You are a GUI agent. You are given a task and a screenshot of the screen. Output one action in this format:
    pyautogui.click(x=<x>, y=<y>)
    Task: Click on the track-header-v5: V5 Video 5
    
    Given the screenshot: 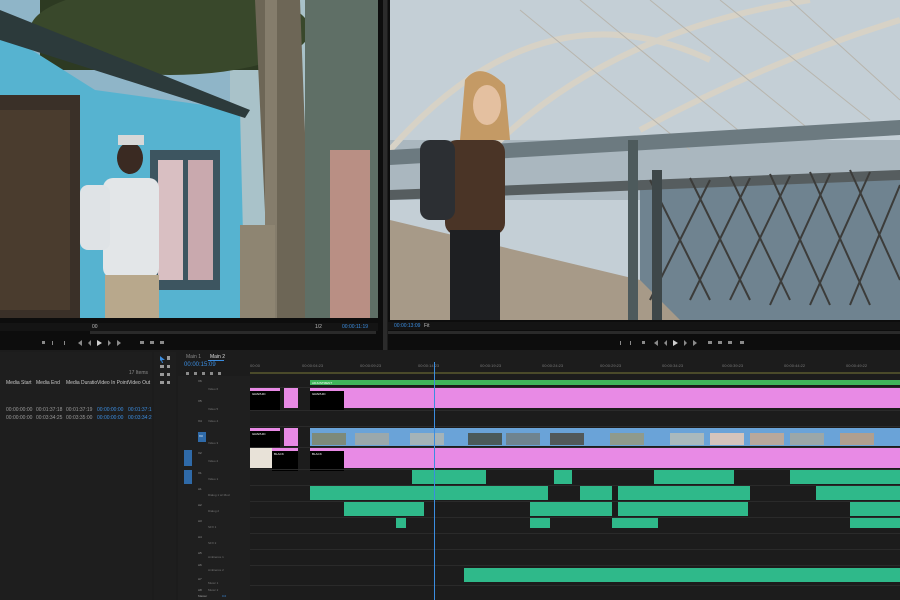 What is the action you would take?
    pyautogui.click(x=214, y=407)
    